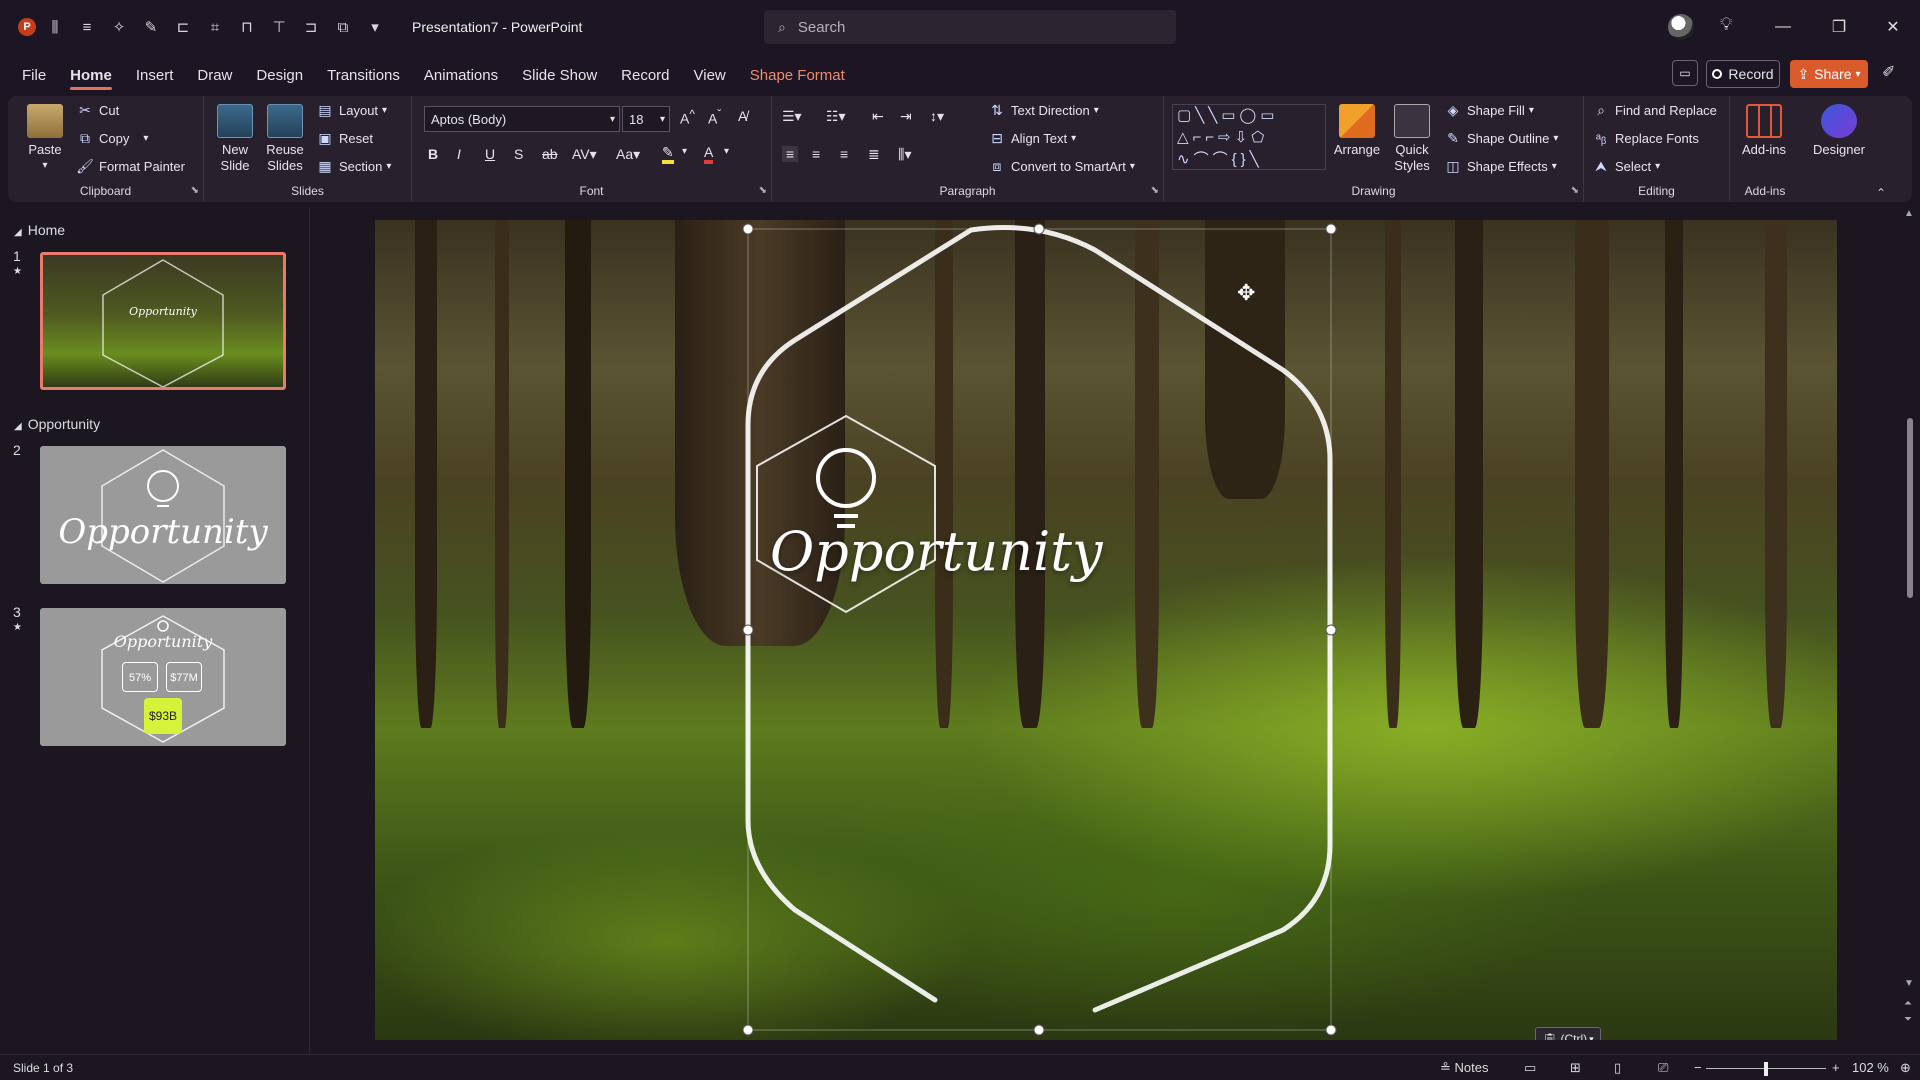 Image resolution: width=1920 pixels, height=1080 pixels. Describe the element at coordinates (247, 27) in the screenshot. I see `qat-align-top-icon: ⊓` at that location.